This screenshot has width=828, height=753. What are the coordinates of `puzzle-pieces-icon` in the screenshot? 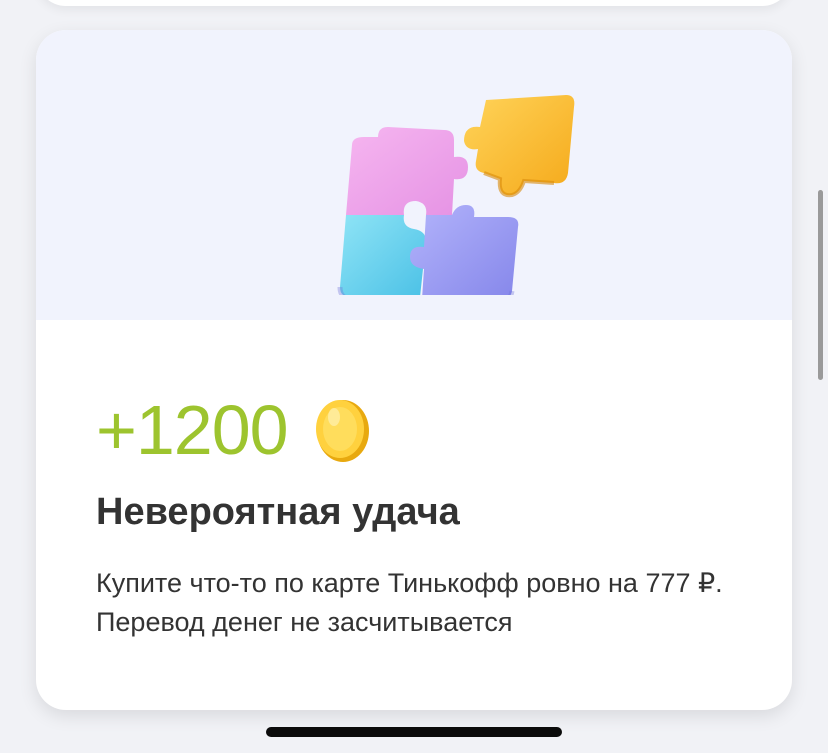 It's located at (456, 195).